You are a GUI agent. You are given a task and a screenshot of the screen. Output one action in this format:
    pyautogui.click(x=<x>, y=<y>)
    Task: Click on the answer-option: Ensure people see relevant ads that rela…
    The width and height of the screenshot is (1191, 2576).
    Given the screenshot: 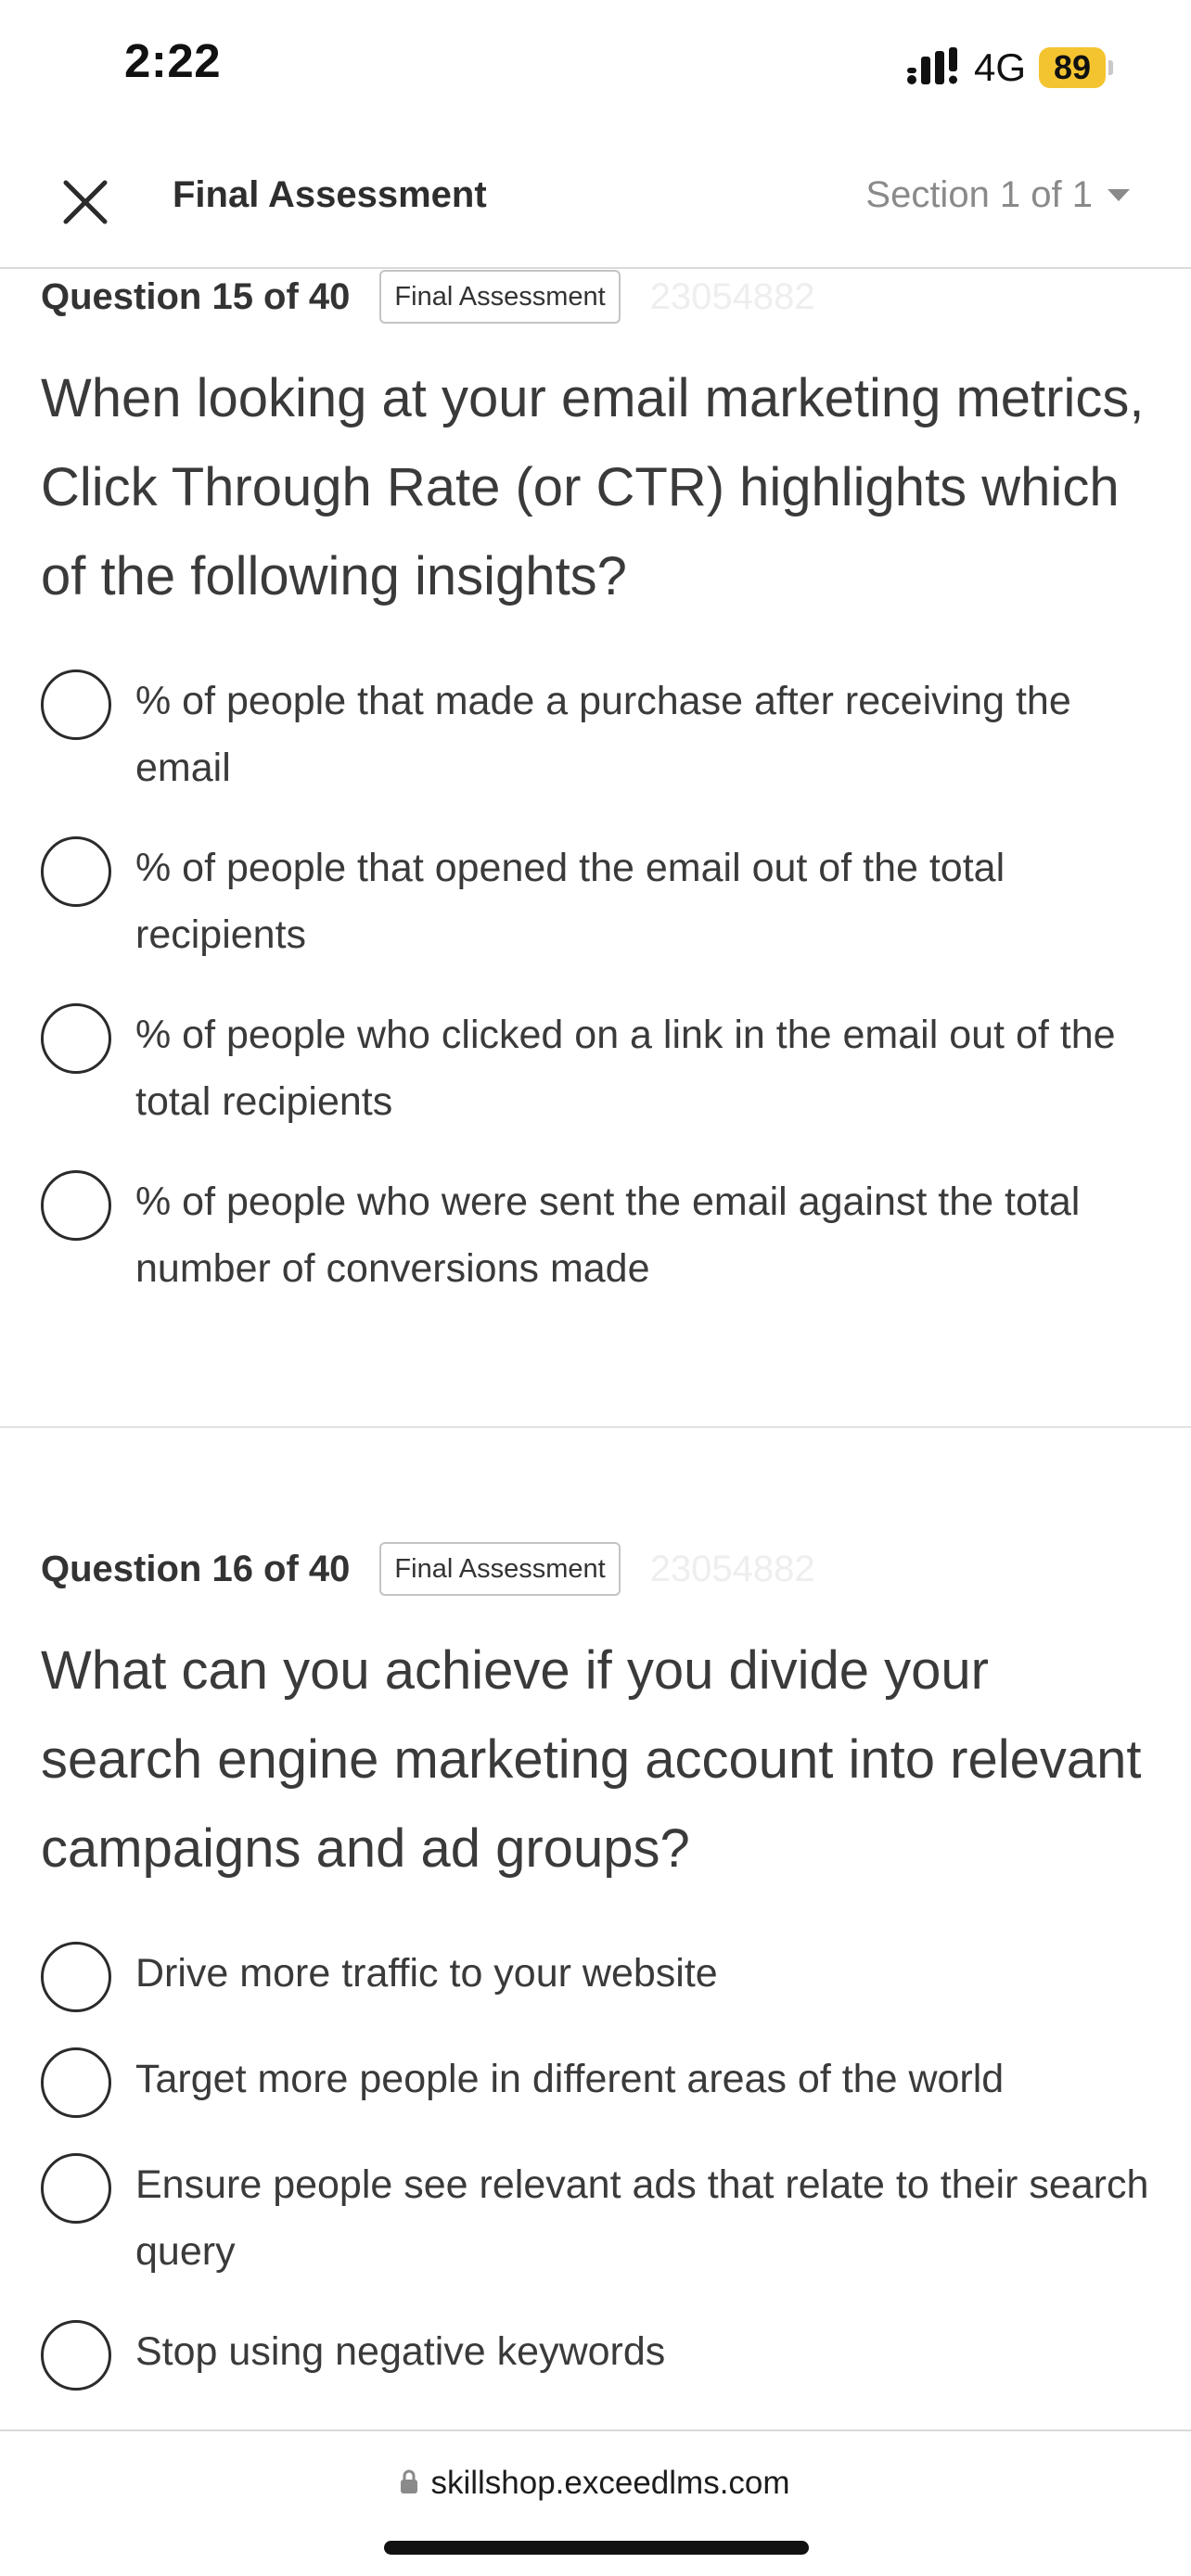 What is the action you would take?
    pyautogui.click(x=597, y=2234)
    